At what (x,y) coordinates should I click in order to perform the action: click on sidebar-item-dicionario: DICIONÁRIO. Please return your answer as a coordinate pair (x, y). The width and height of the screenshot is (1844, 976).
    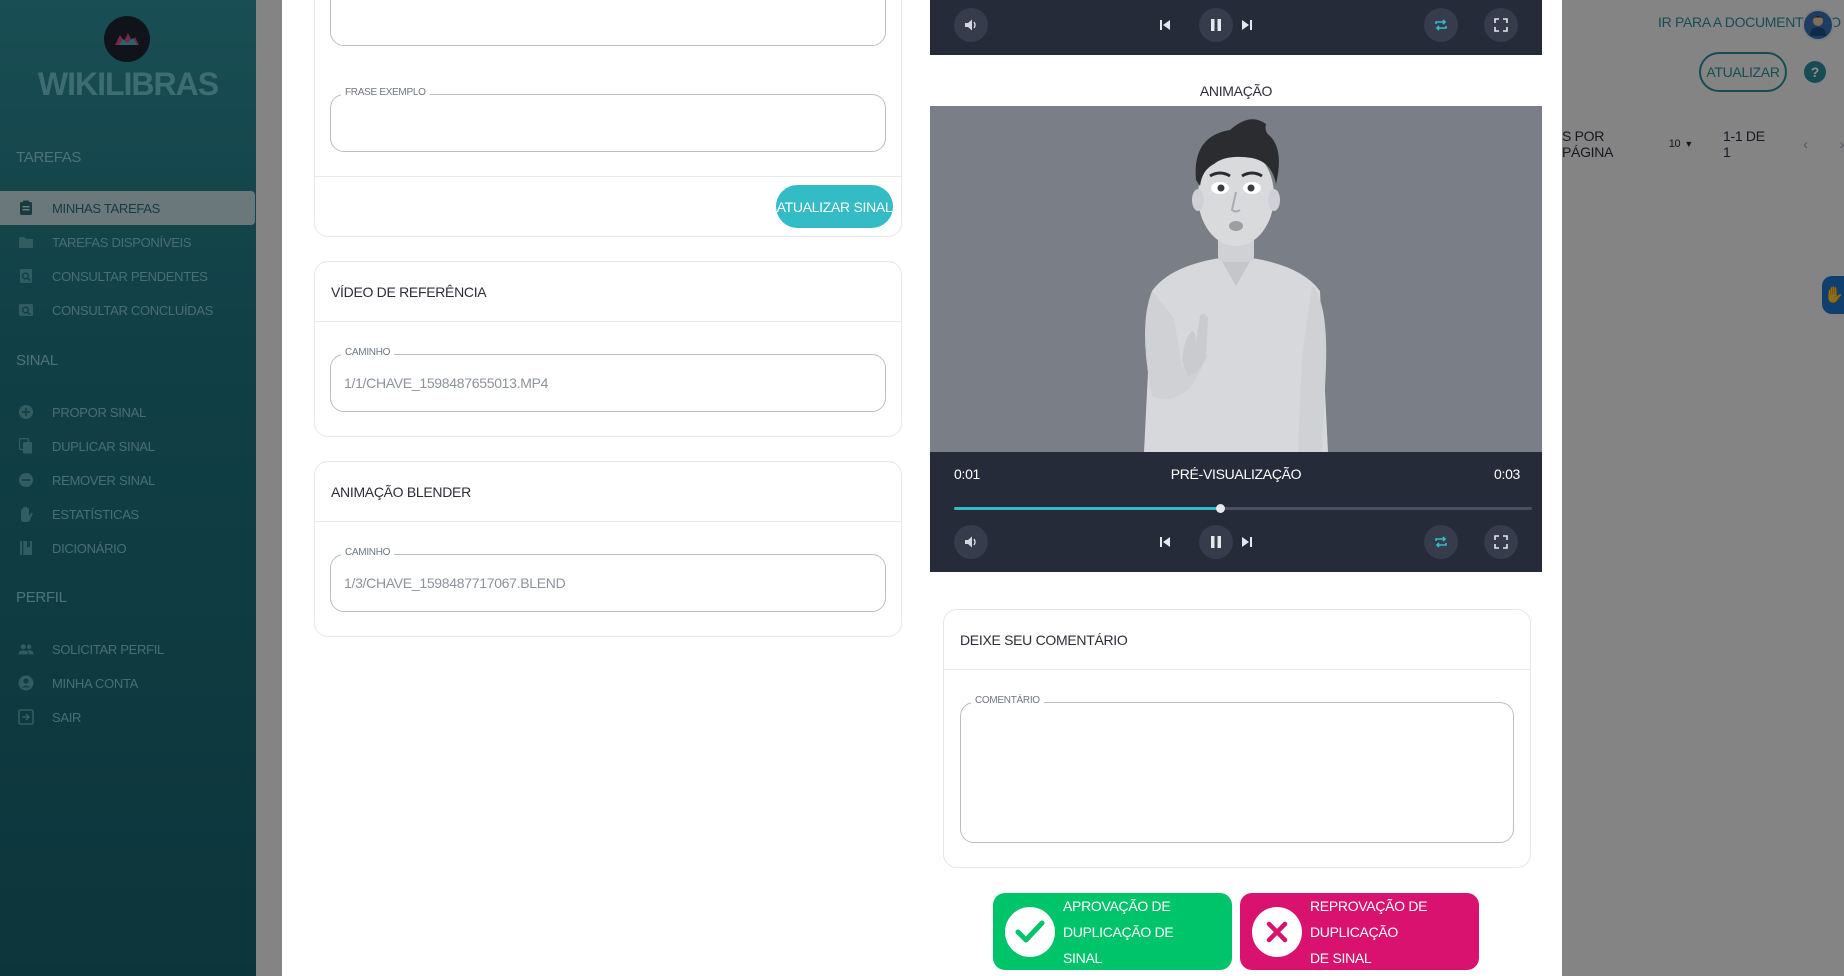
    Looking at the image, I should click on (128, 548).